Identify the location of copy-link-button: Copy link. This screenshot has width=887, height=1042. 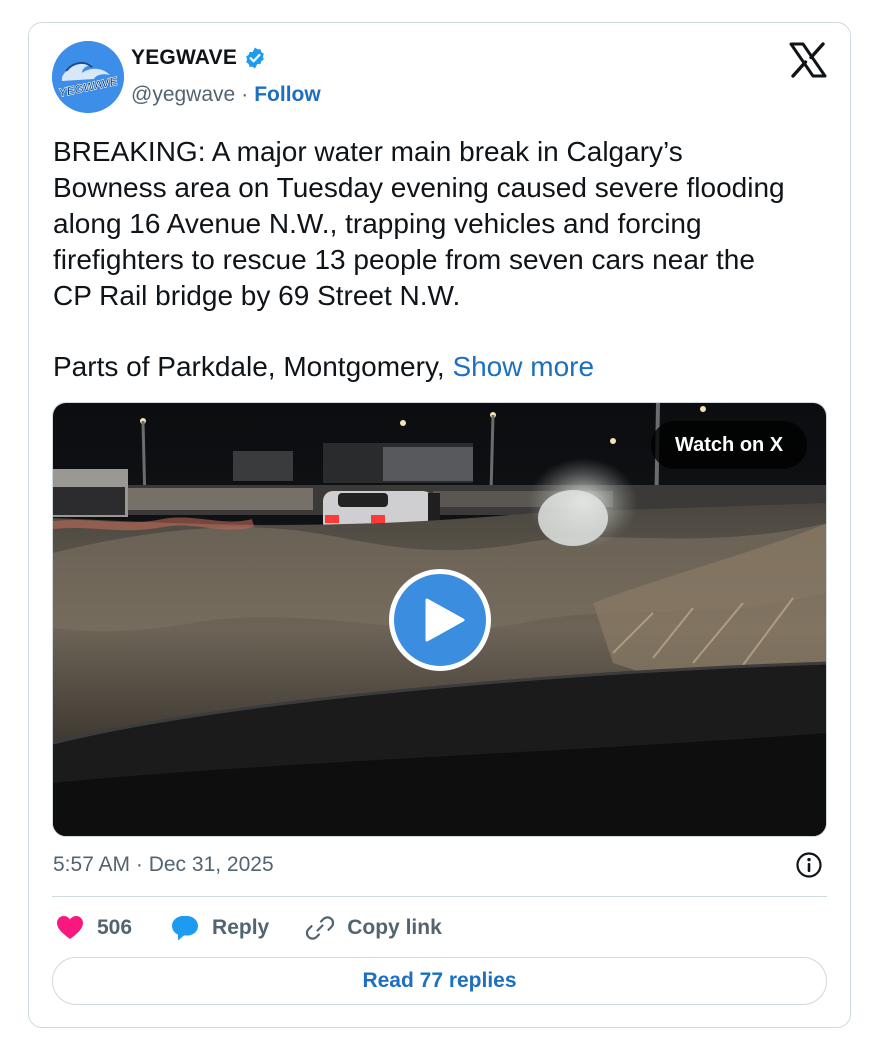
(373, 928).